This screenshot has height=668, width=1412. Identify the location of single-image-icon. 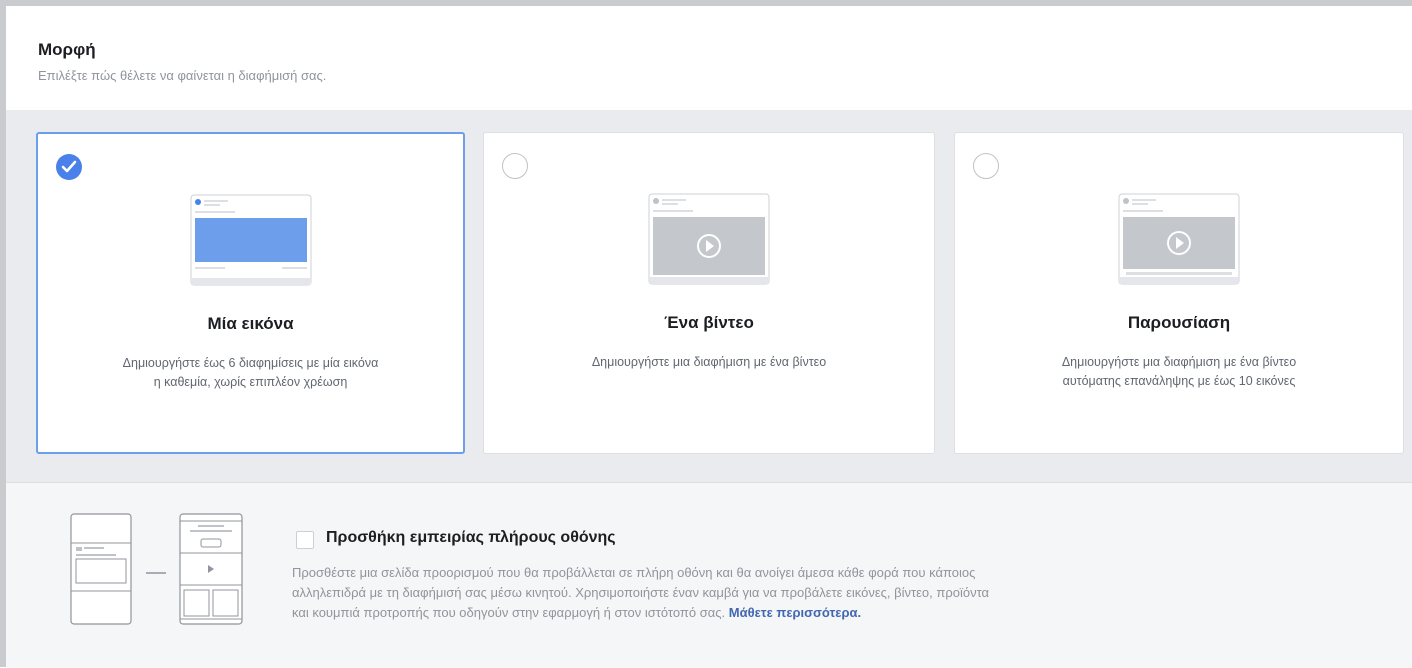
(250, 240).